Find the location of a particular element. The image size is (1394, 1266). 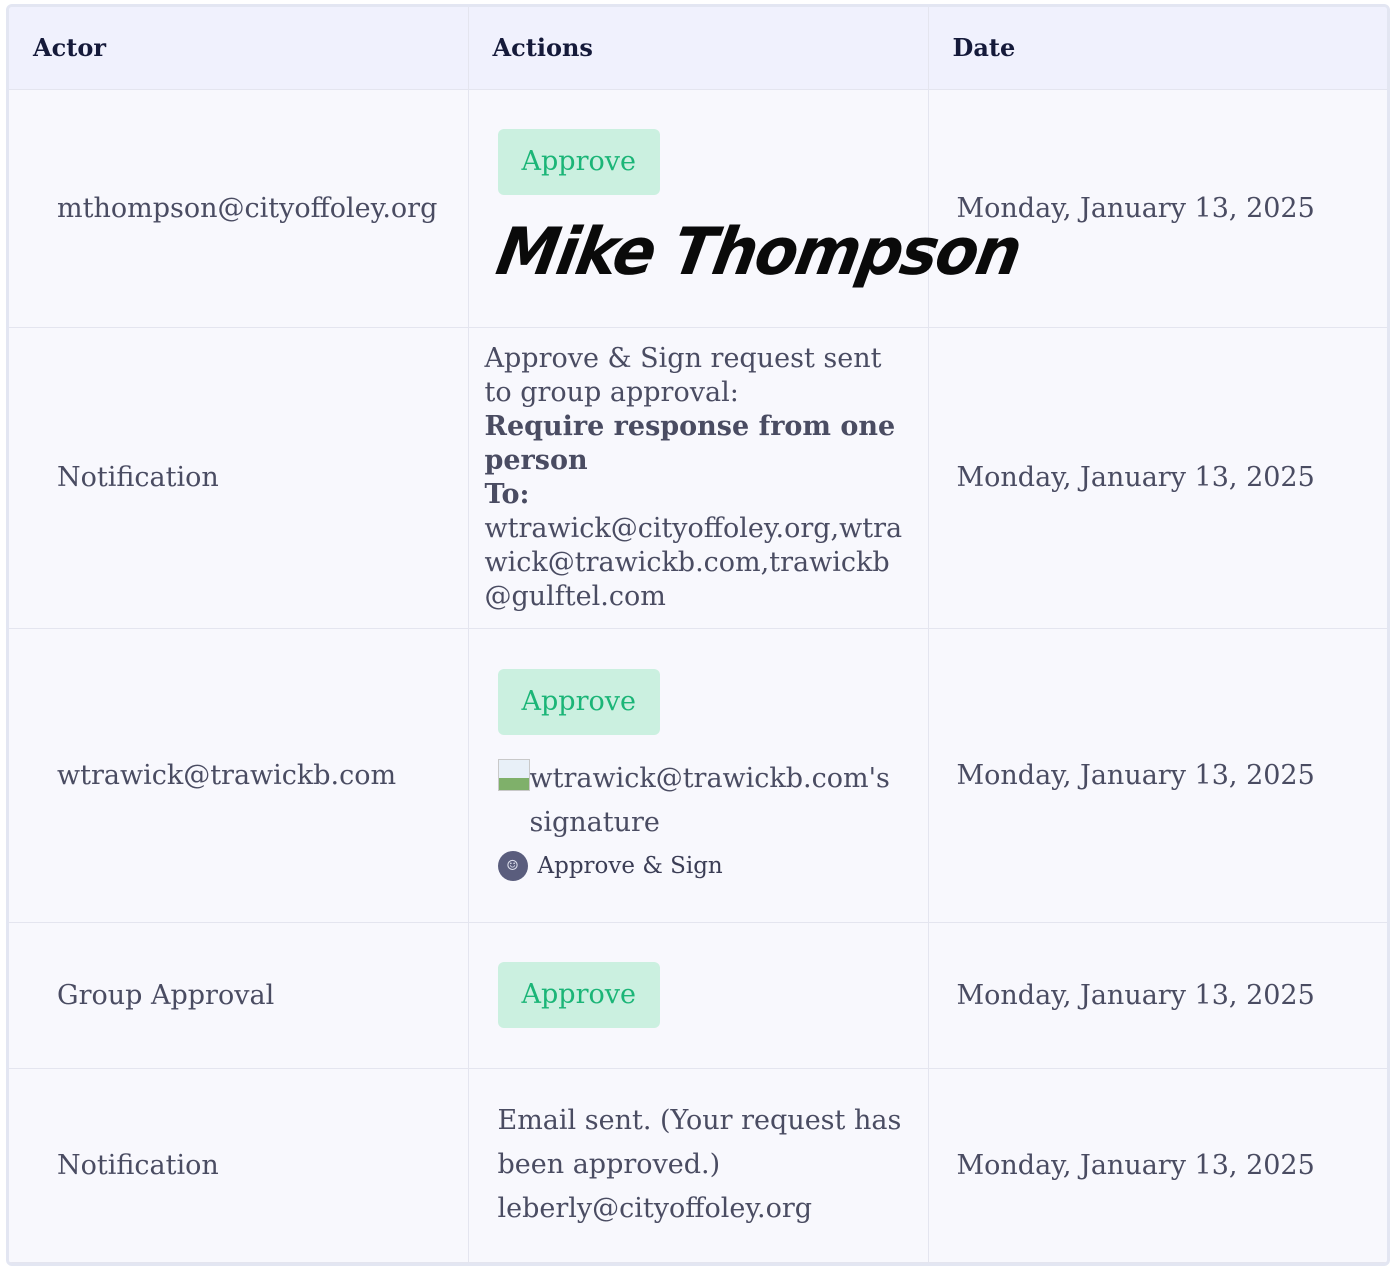

email-line: Email sent. (Your request has is located at coordinates (699, 1120).